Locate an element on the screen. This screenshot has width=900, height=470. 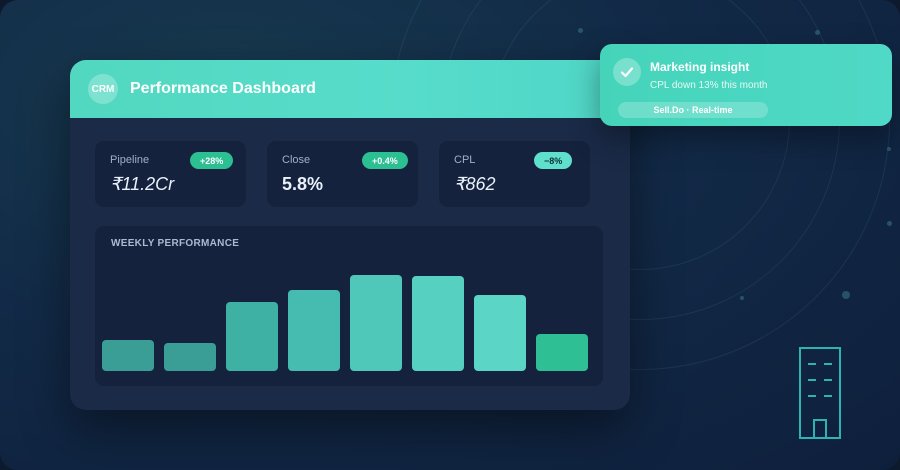
page-title: Performance Dashboard is located at coordinates (223, 88).